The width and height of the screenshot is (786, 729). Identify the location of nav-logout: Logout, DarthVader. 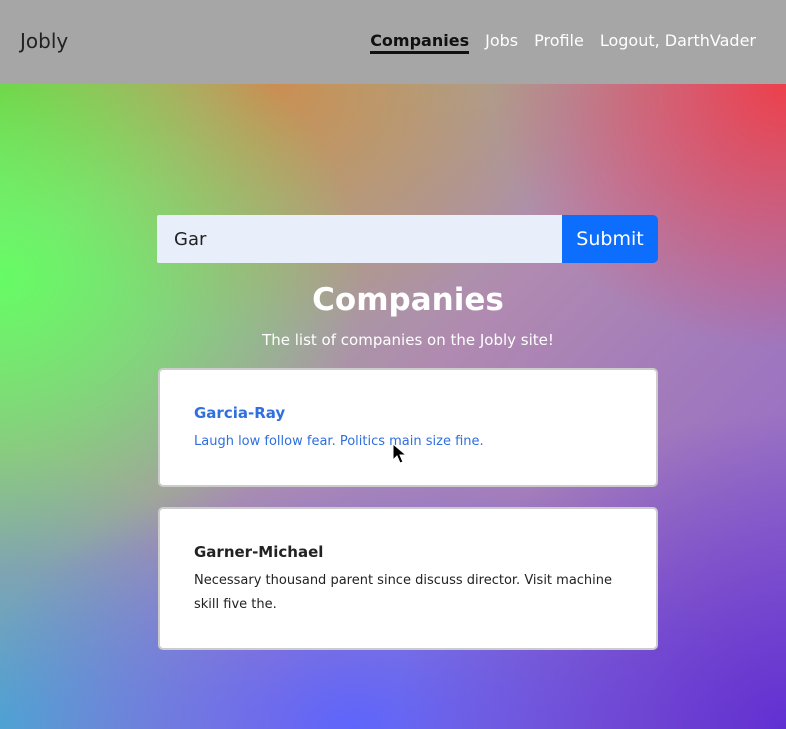
(678, 42).